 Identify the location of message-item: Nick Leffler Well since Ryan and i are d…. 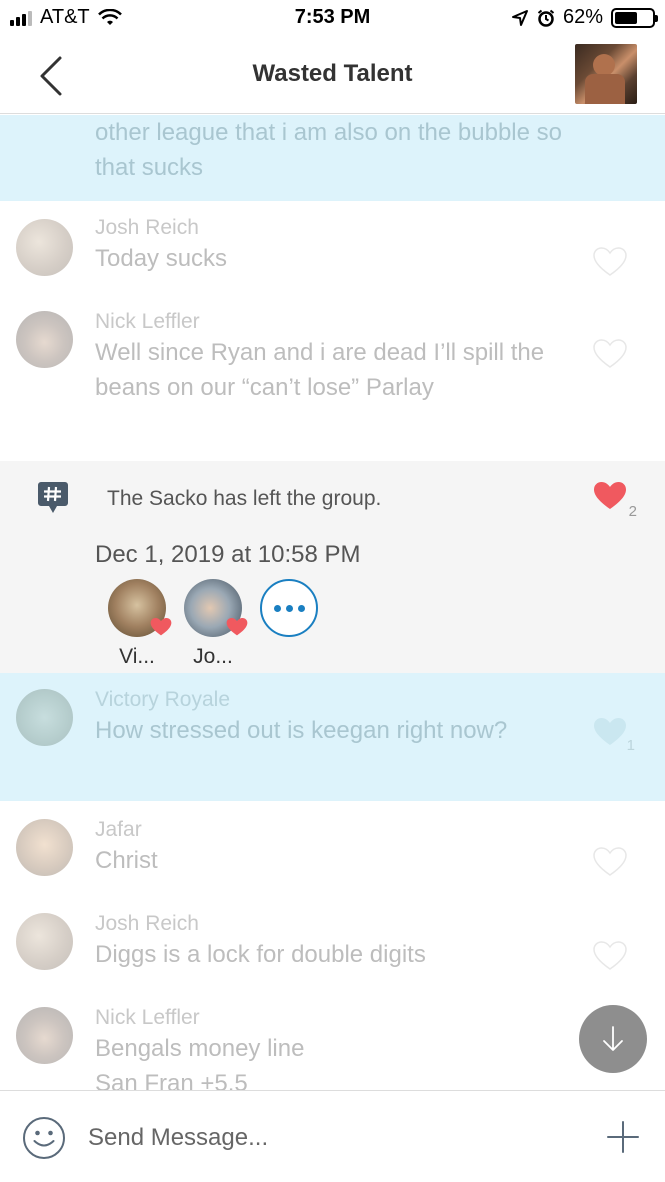
(332, 378).